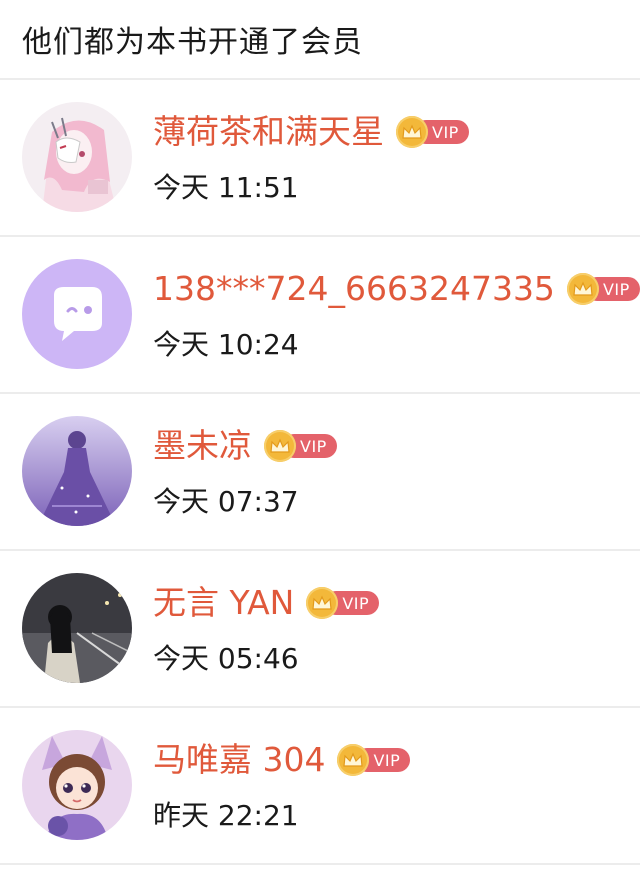 The width and height of the screenshot is (640, 876). What do you see at coordinates (202, 446) in the screenshot?
I see `member-name: 墨未凉` at bounding box center [202, 446].